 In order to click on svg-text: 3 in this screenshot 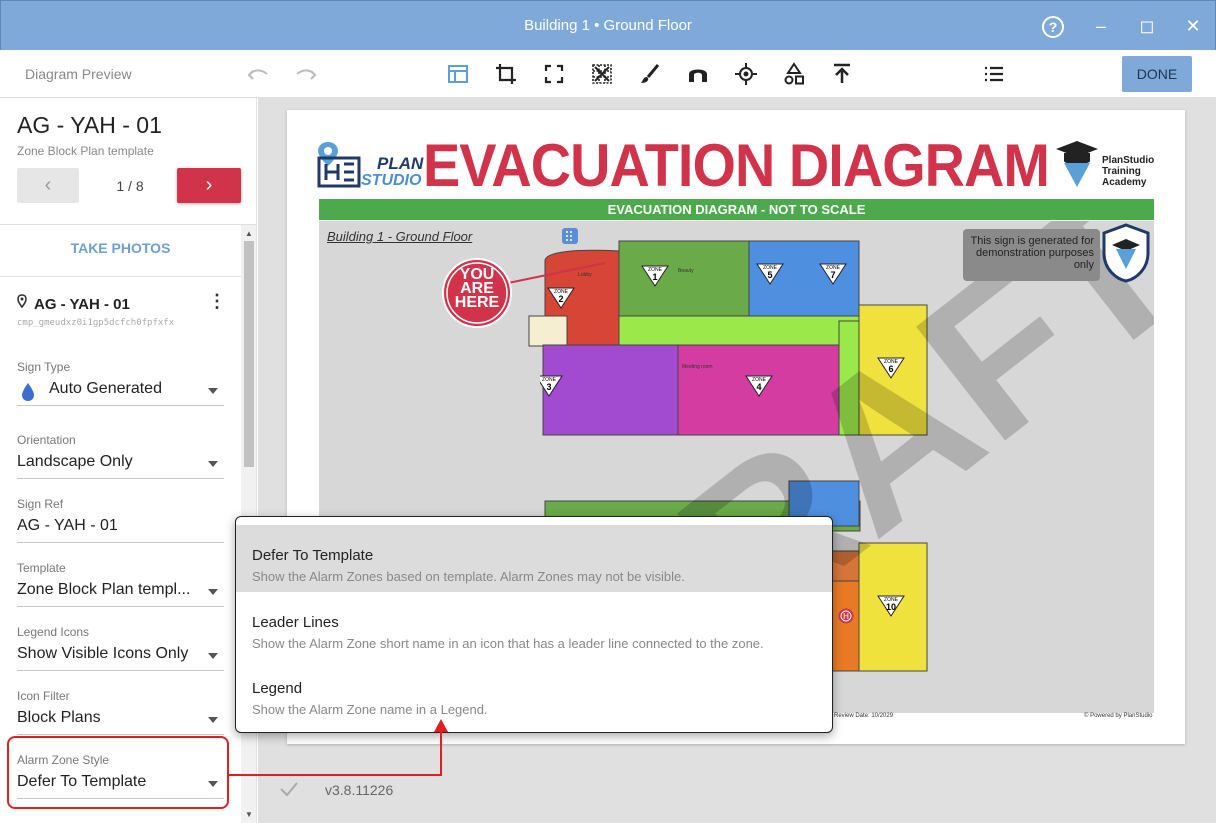, I will do `click(548, 387)`.